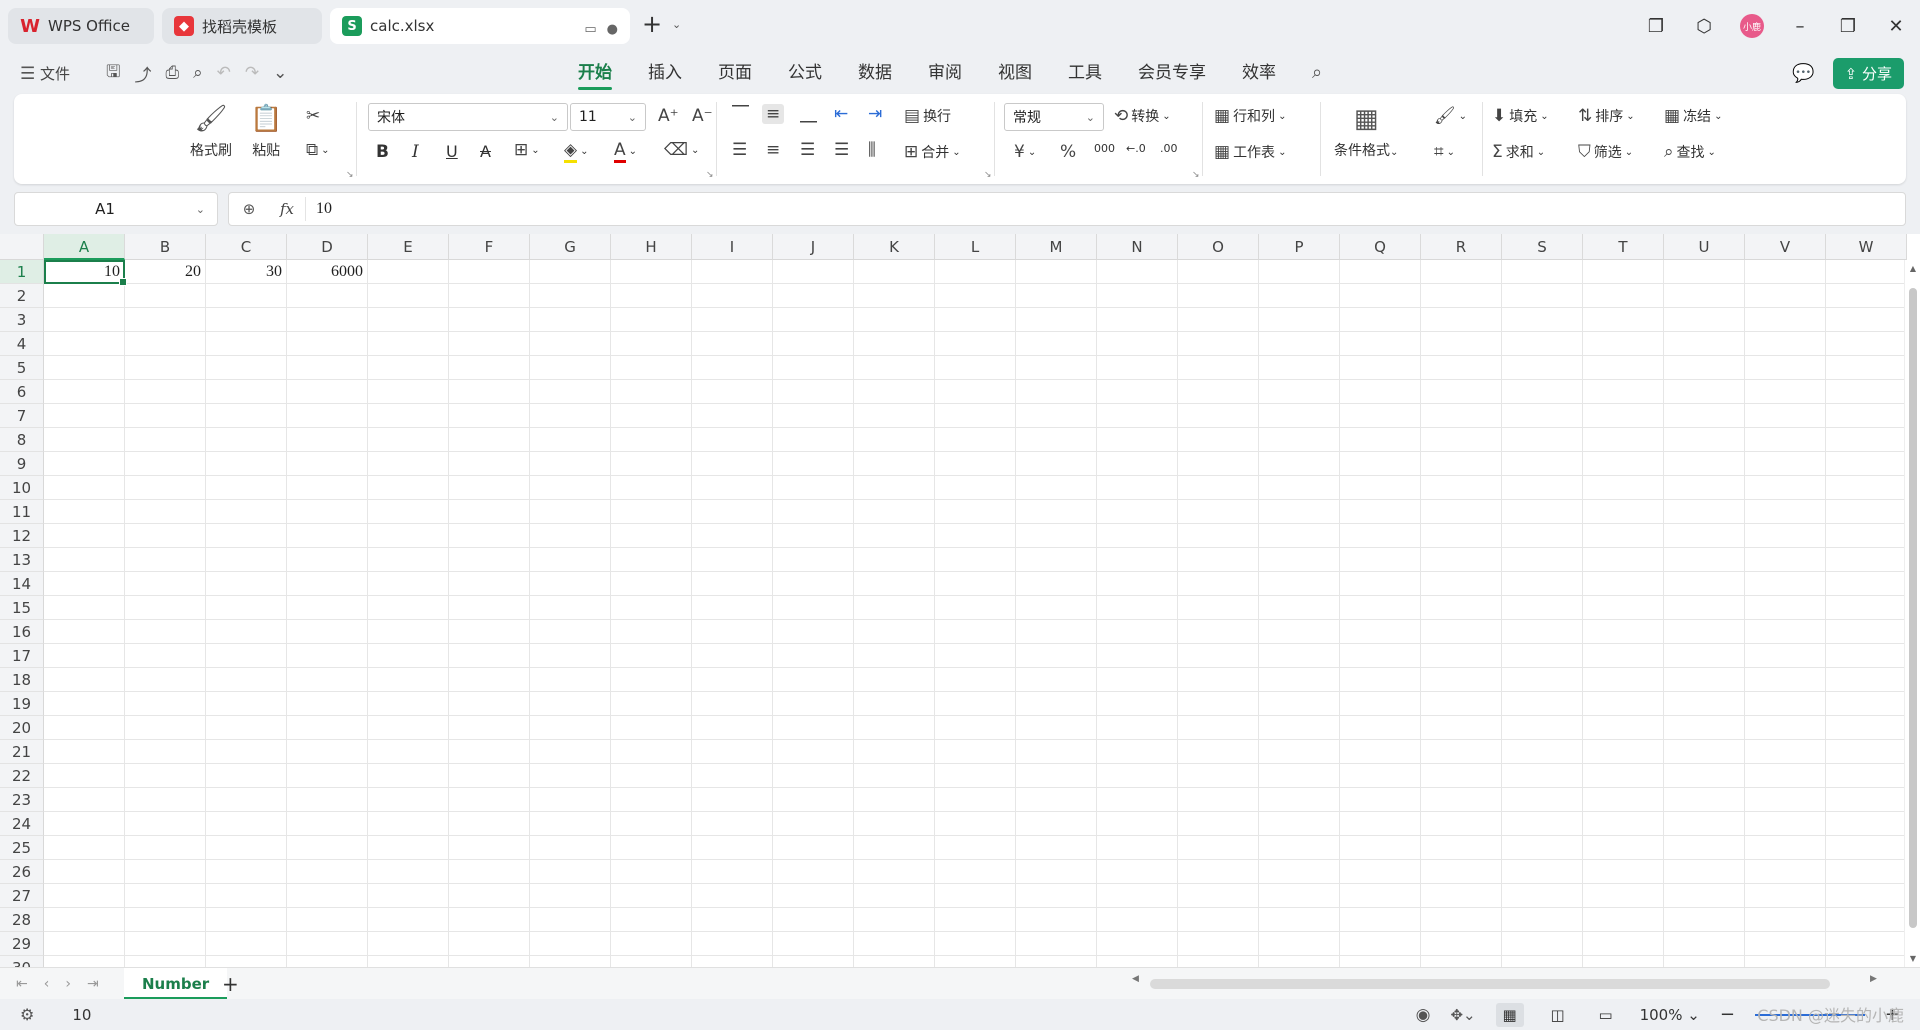  Describe the element at coordinates (1520, 116) in the screenshot. I see `fill-button: ⬇ 填充 ⌄` at that location.